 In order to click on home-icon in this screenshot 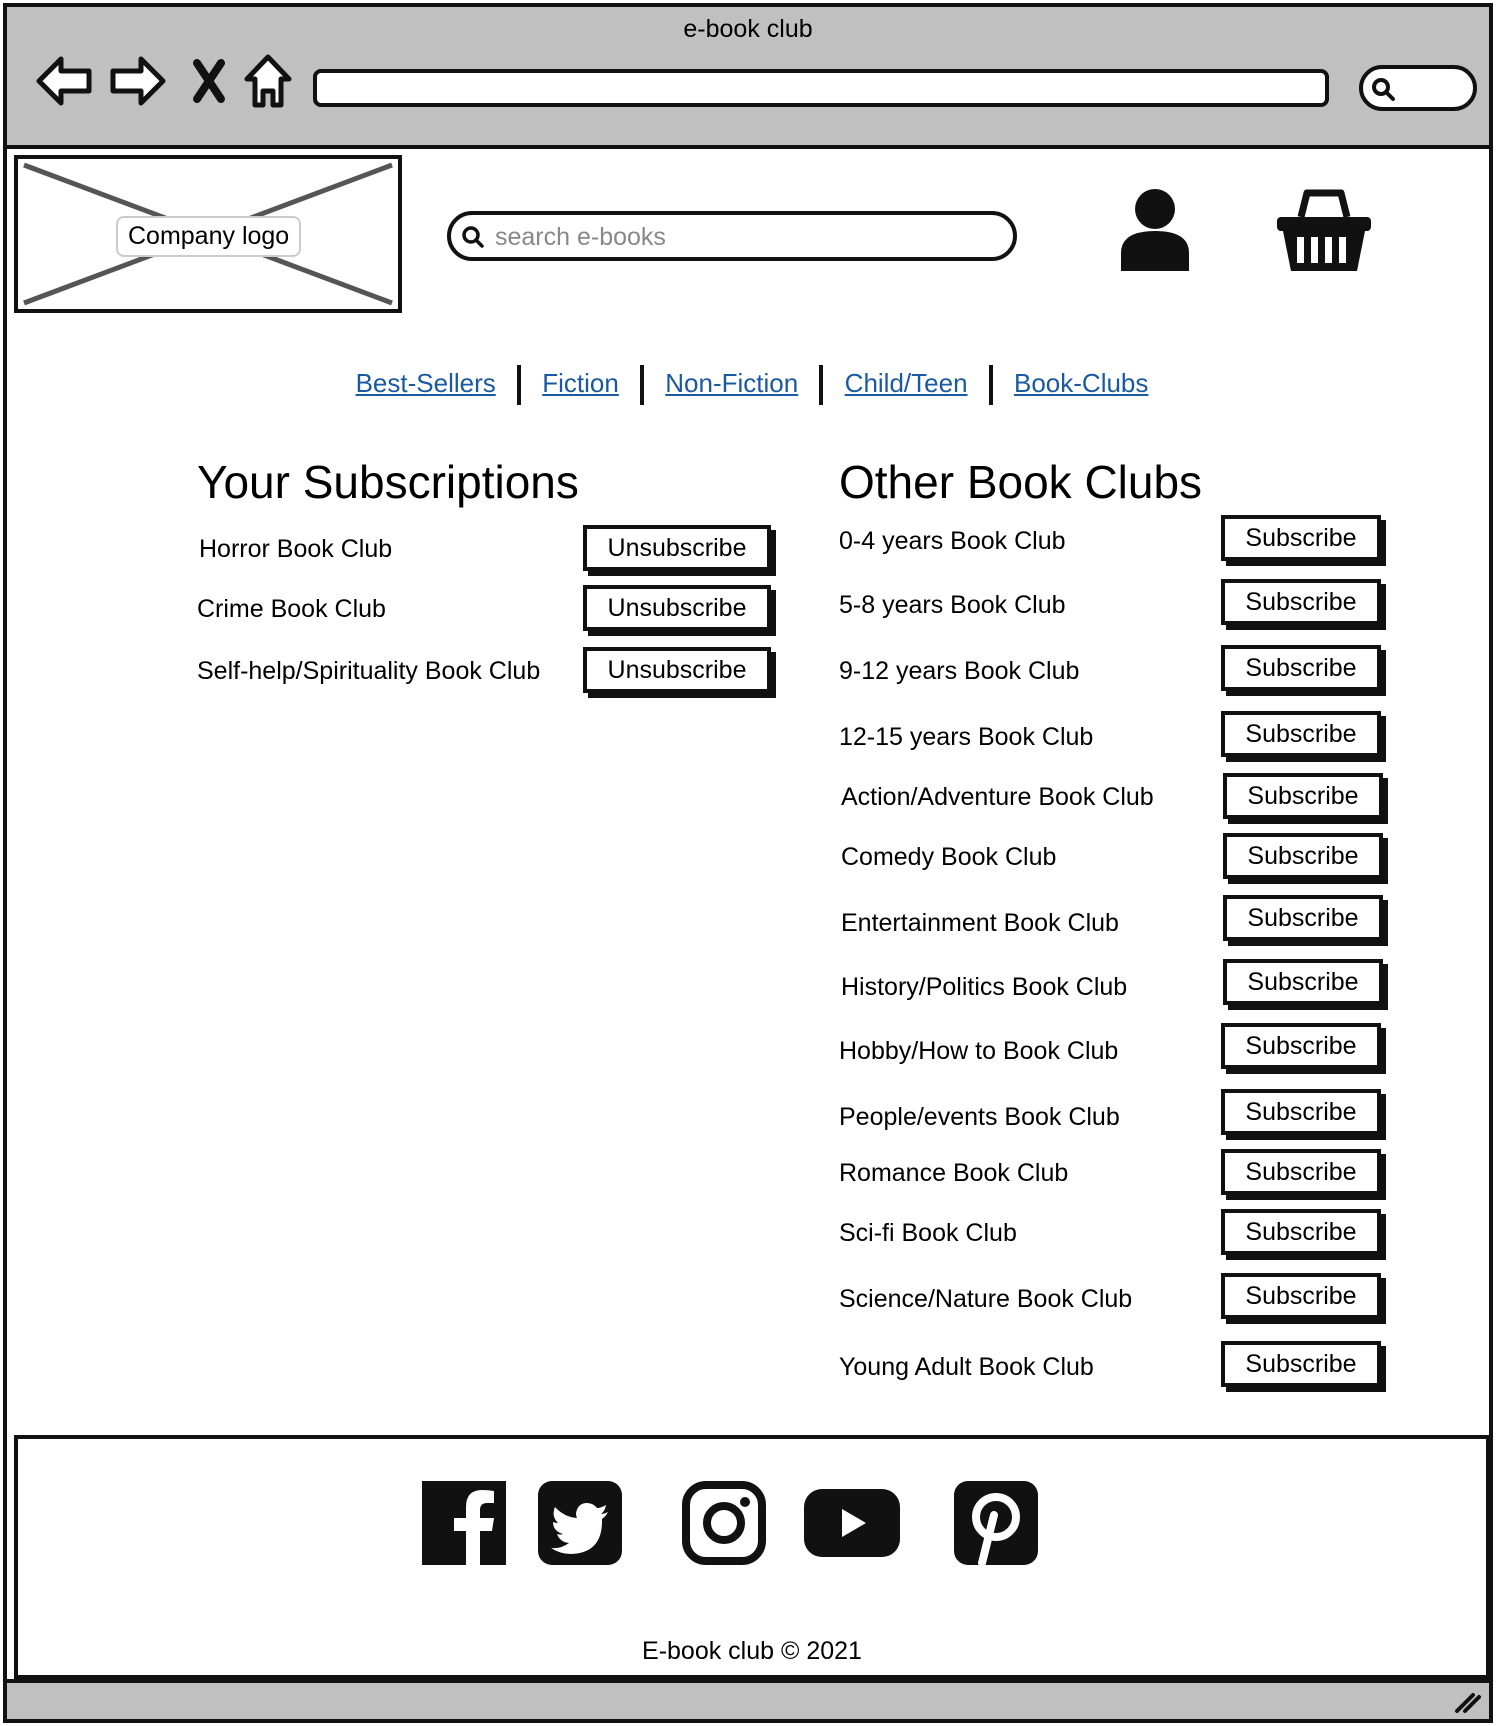, I will do `click(268, 81)`.